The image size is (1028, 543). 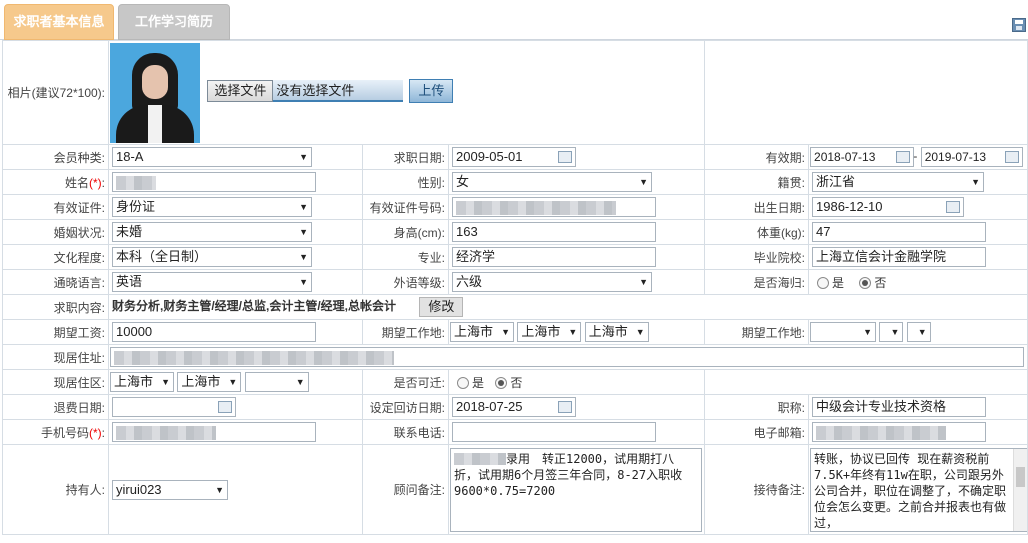 What do you see at coordinates (55, 232) in the screenshot?
I see `marriage-label: 婚姻状况:` at bounding box center [55, 232].